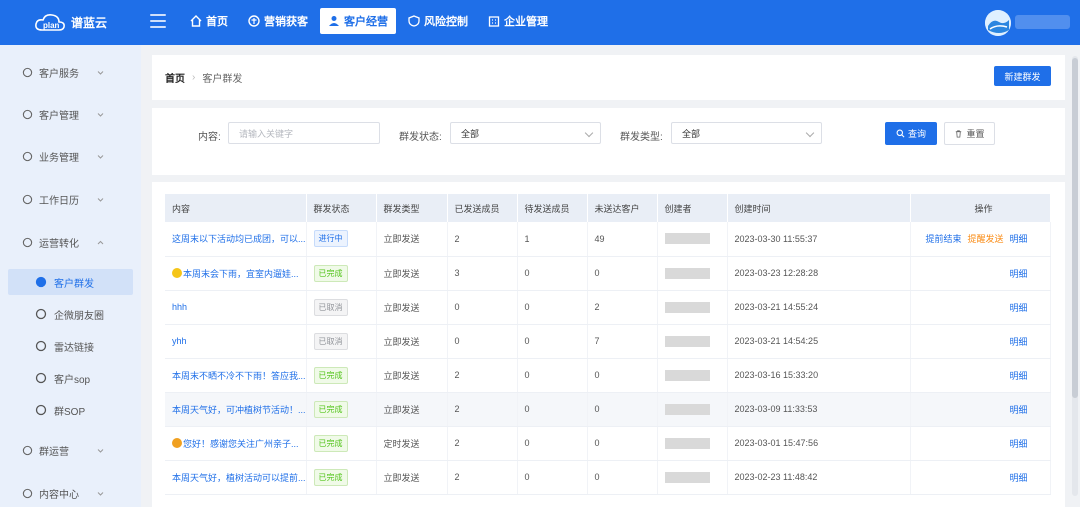 This screenshot has width=1080, height=507. Describe the element at coordinates (330, 307) in the screenshot. I see `status-badge: 已取消` at that location.